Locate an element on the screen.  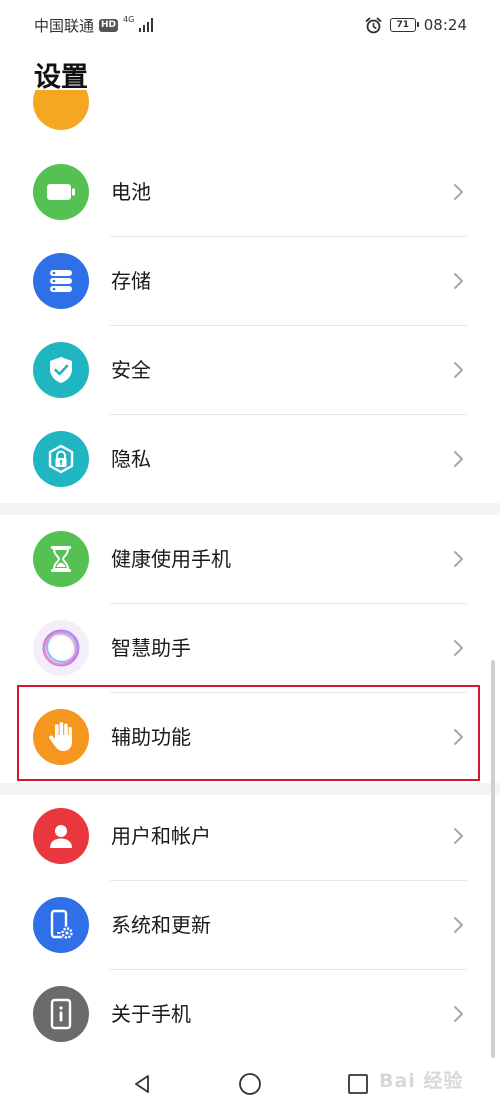
signal-icon is located at coordinates (146, 25).